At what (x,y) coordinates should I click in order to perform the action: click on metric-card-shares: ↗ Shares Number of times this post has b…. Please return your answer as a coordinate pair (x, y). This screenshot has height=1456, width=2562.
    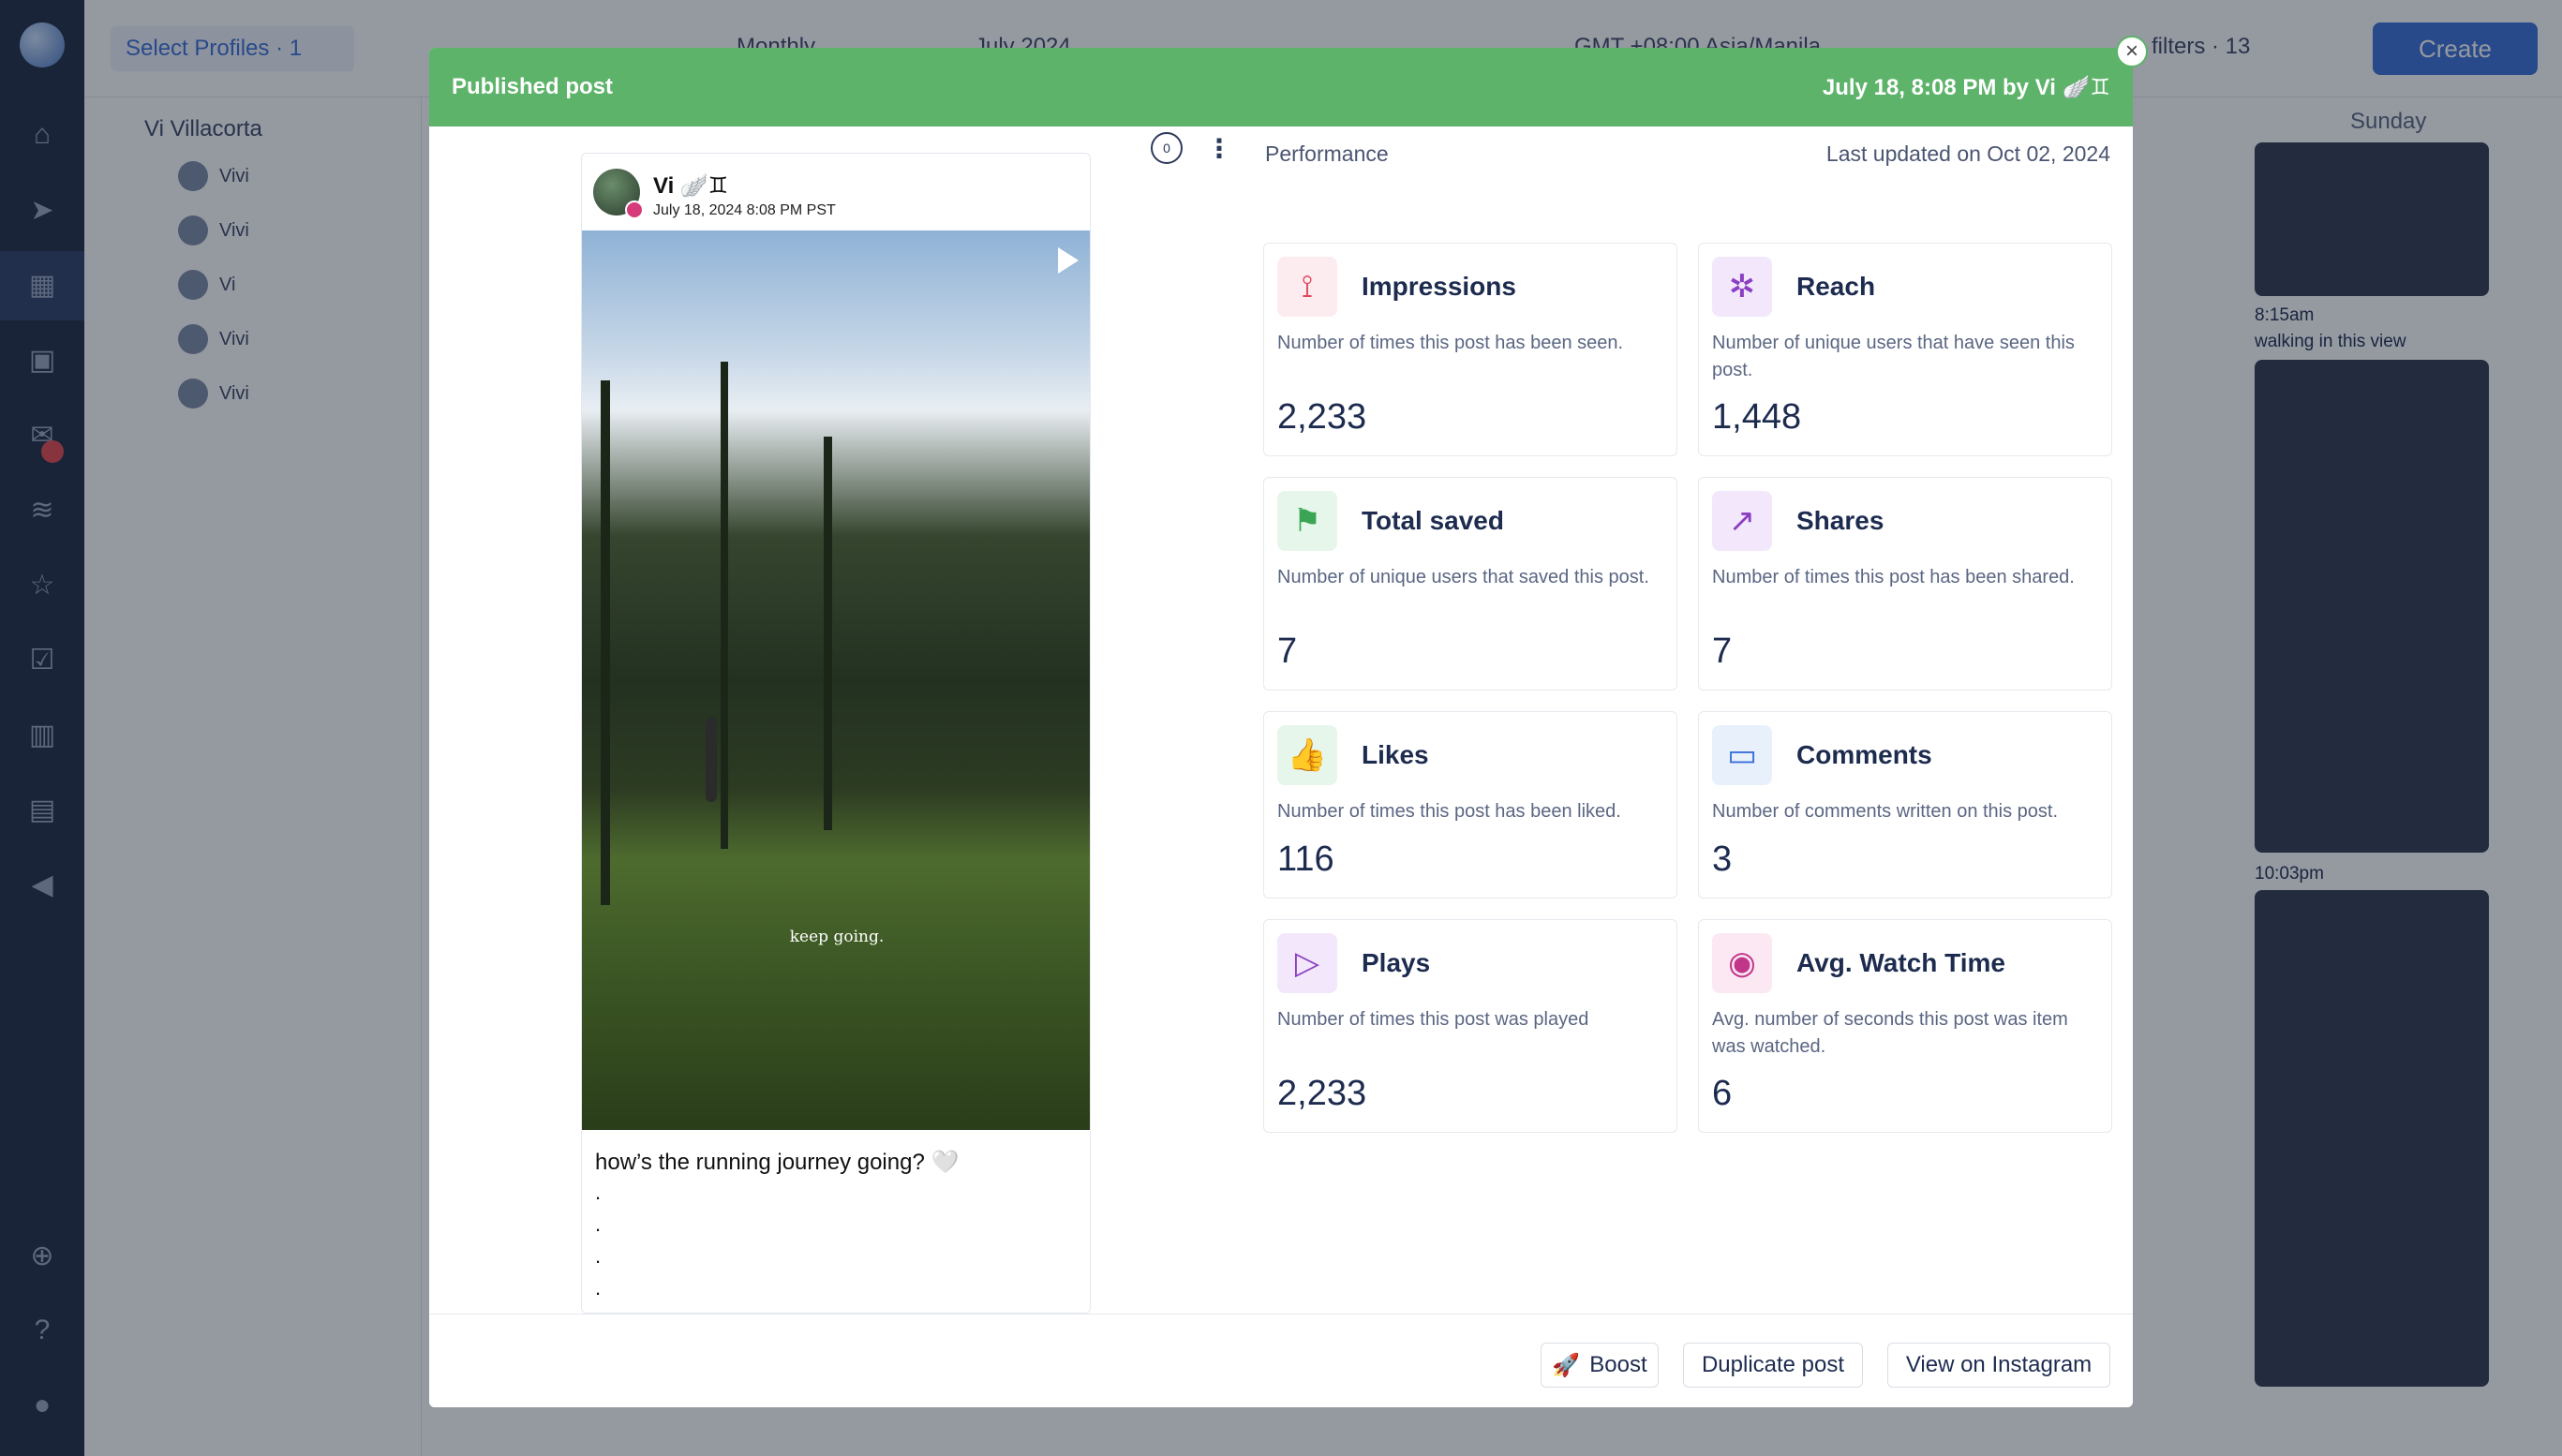
    Looking at the image, I should click on (1905, 584).